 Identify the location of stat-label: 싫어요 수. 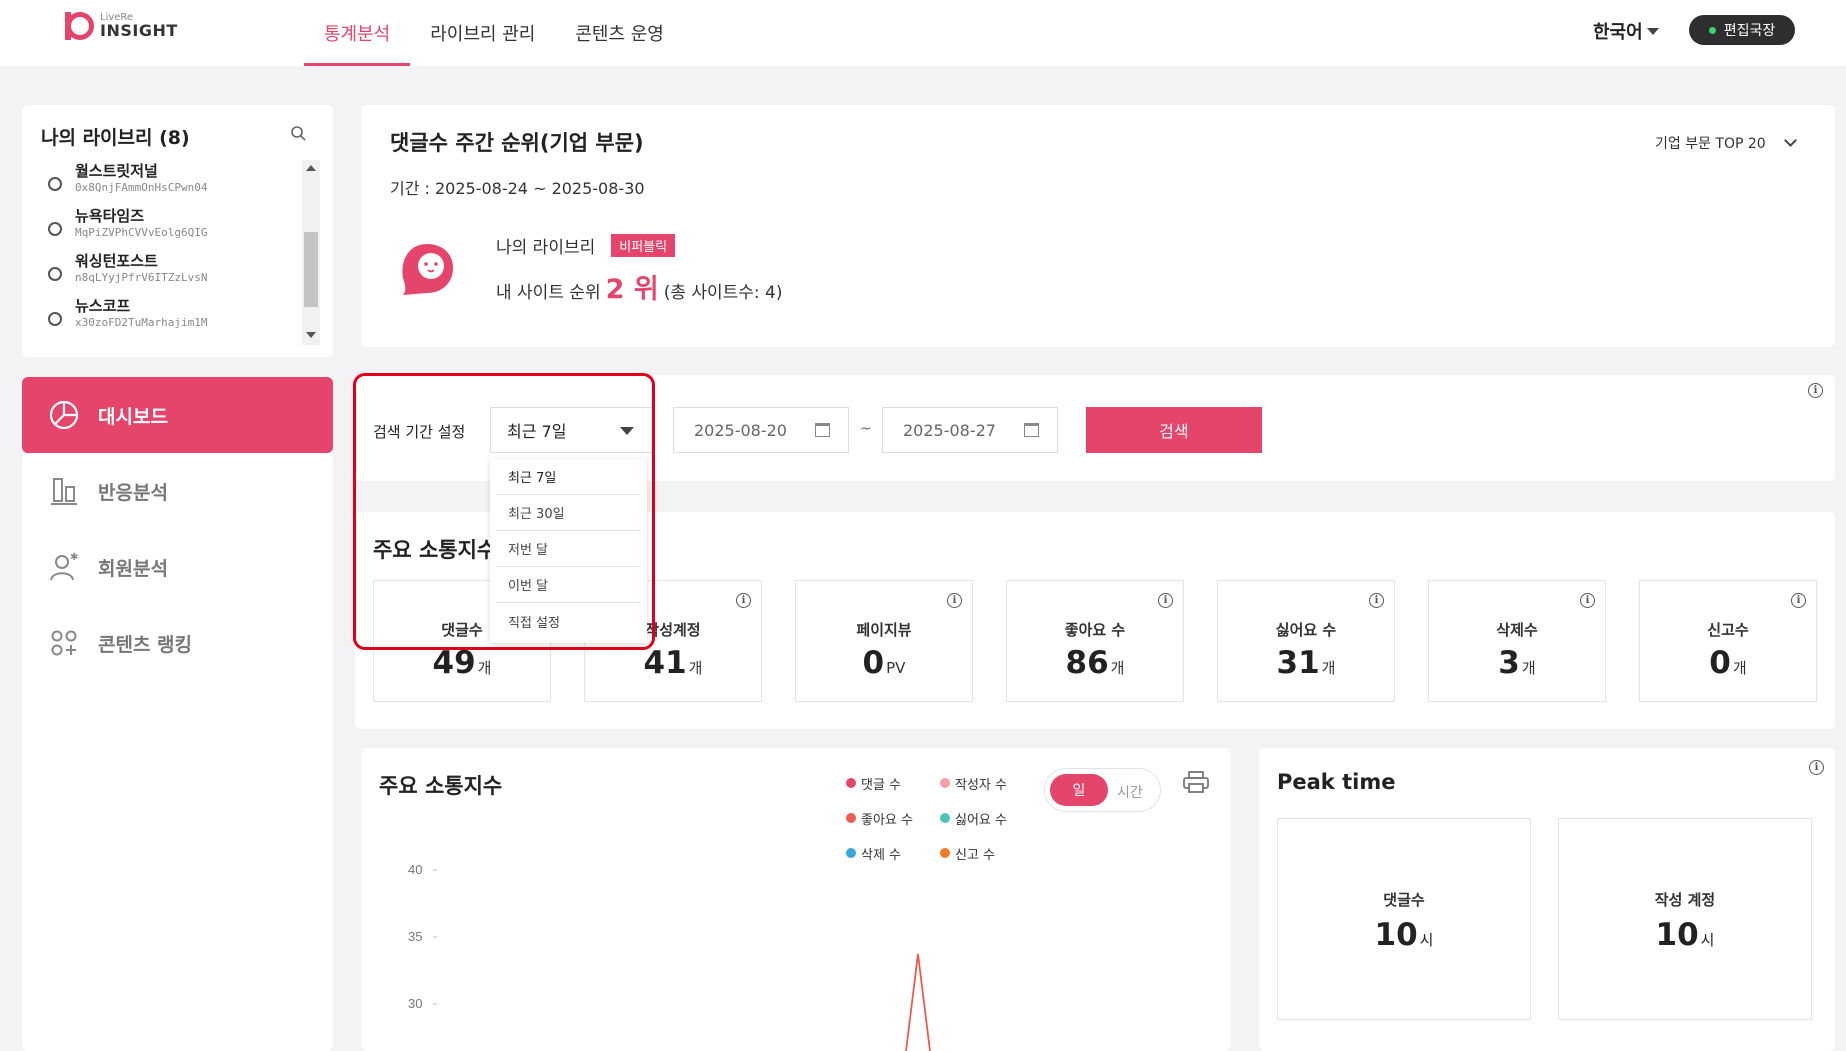
(1306, 630).